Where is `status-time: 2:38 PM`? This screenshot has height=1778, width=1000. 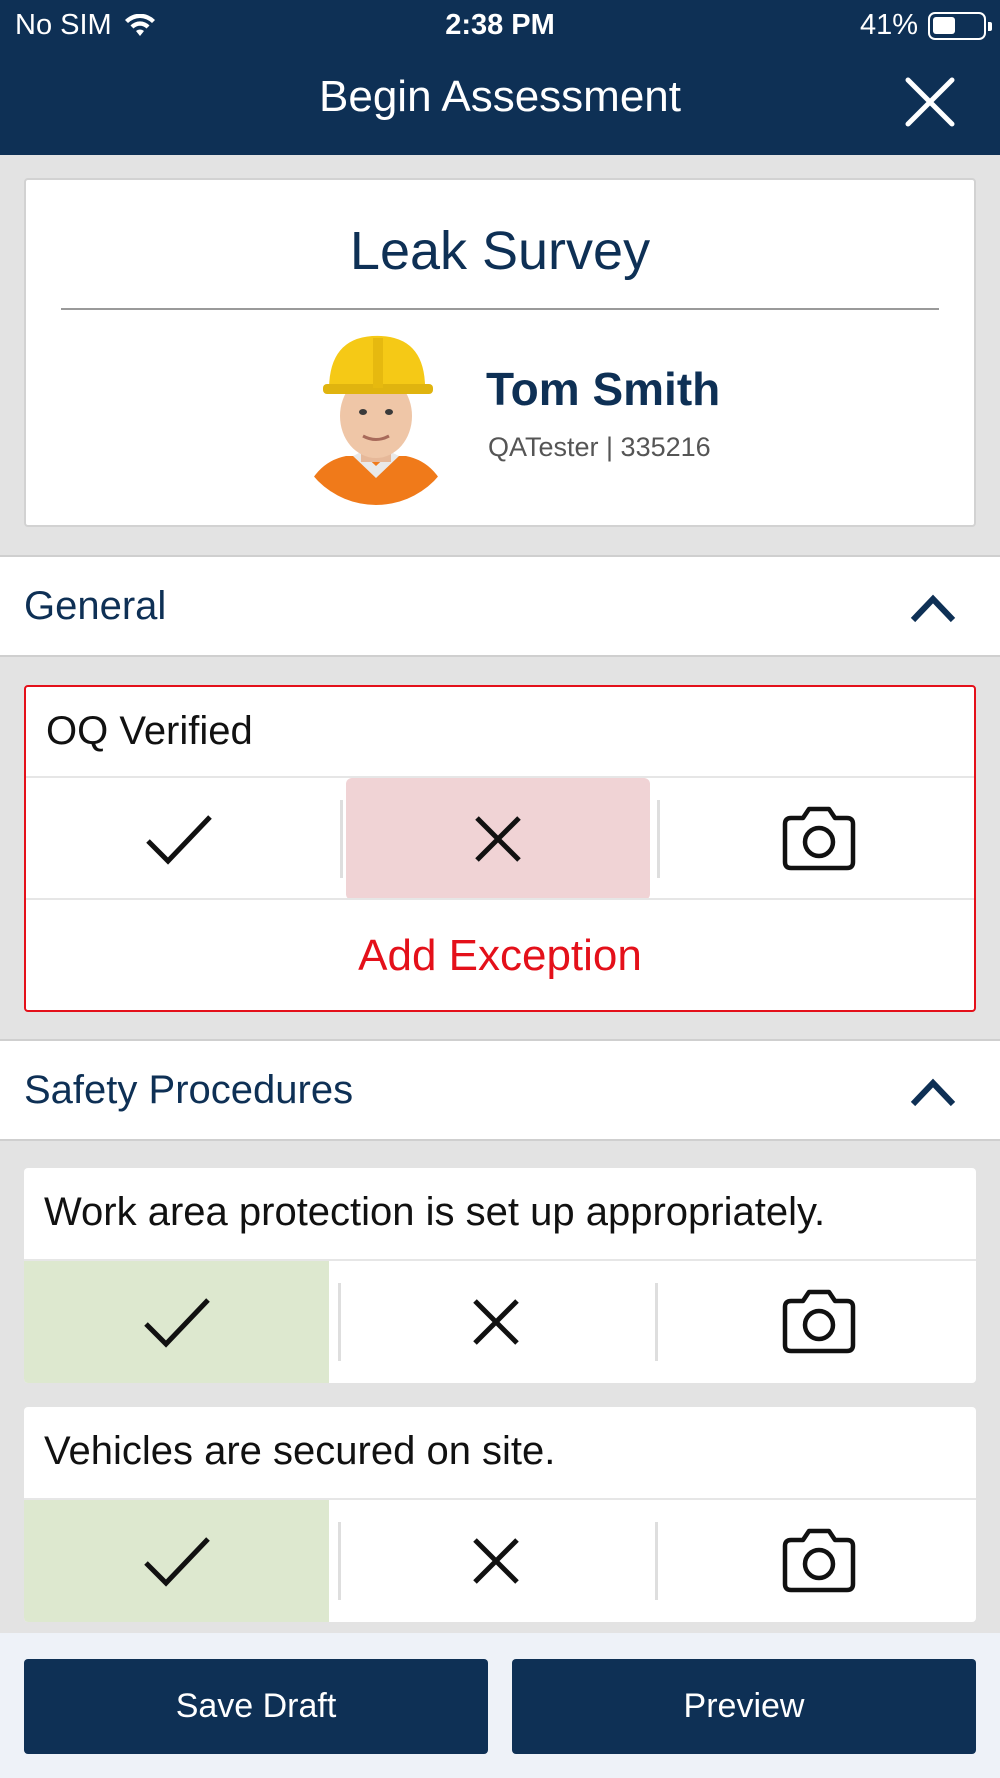
status-time: 2:38 PM is located at coordinates (500, 25).